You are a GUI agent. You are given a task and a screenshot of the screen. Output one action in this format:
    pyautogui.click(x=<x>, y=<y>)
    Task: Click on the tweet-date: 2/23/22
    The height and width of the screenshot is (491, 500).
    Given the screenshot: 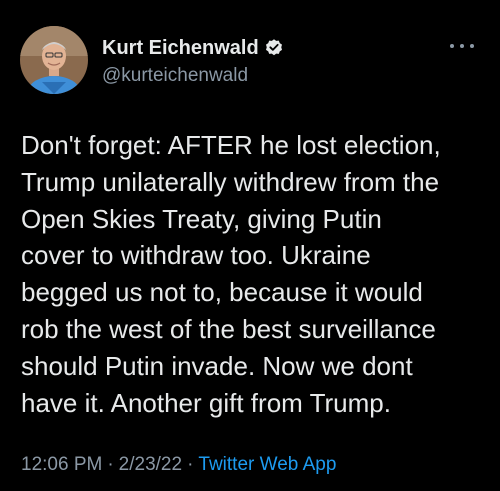 What is the action you would take?
    pyautogui.click(x=150, y=465)
    